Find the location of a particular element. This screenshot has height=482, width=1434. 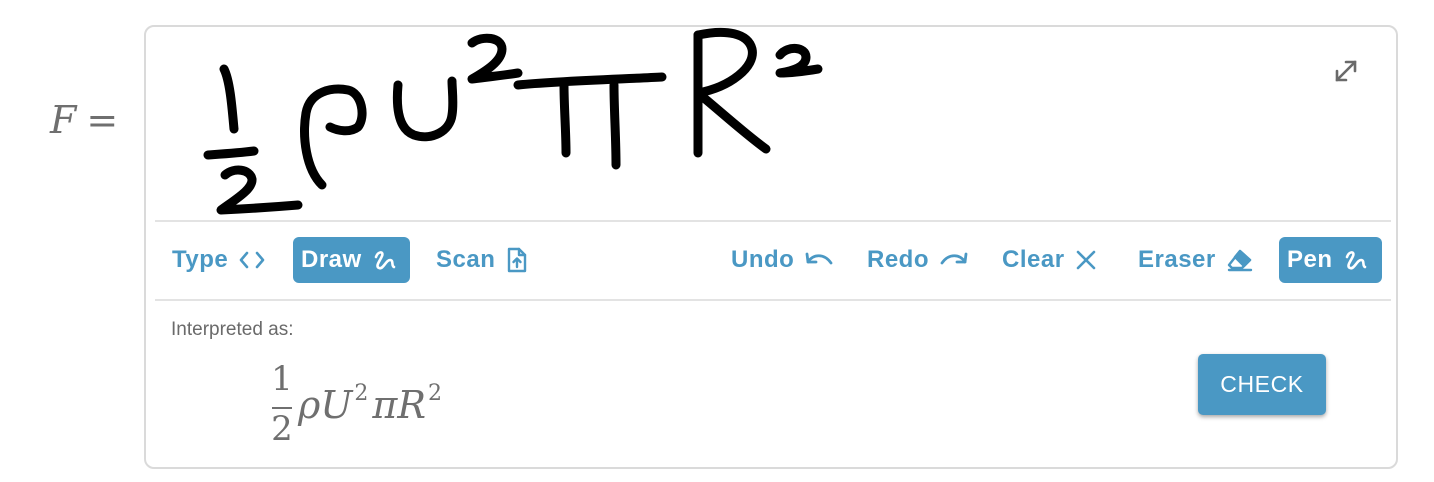

fraction-denominator: 2 is located at coordinates (282, 429).